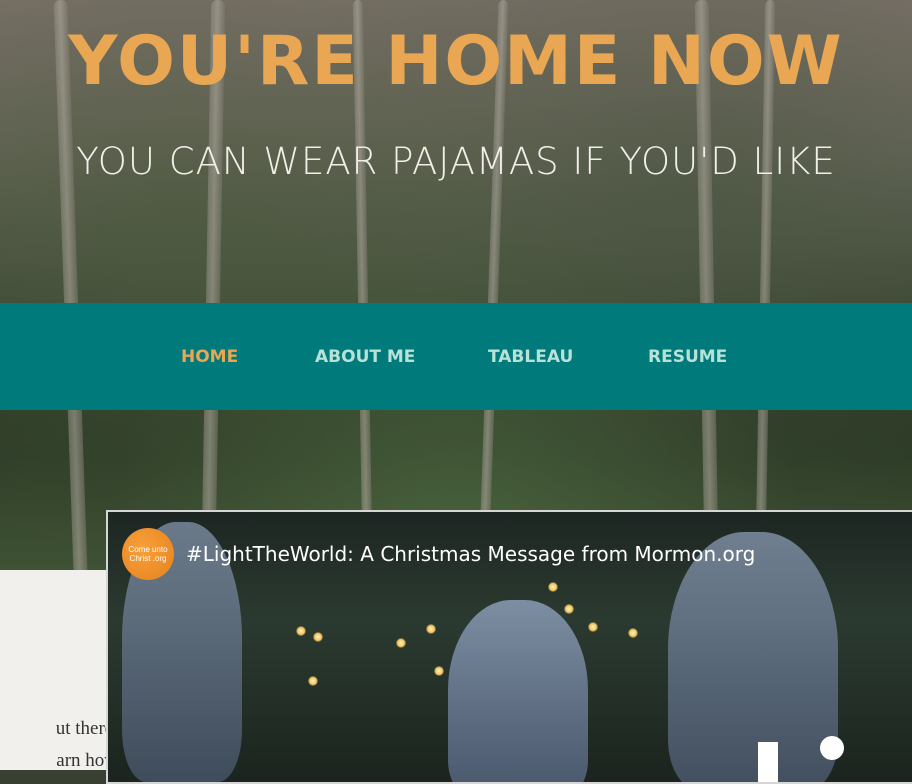  I want to click on nav-about-me: ABOUT ME, so click(365, 357).